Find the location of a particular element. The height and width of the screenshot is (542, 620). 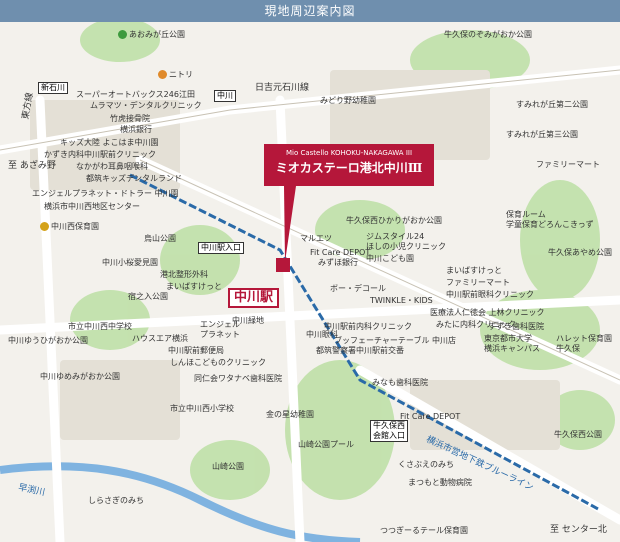

label-iryo: 医療法人仁徳会 上林クリニック is located at coordinates (487, 312).